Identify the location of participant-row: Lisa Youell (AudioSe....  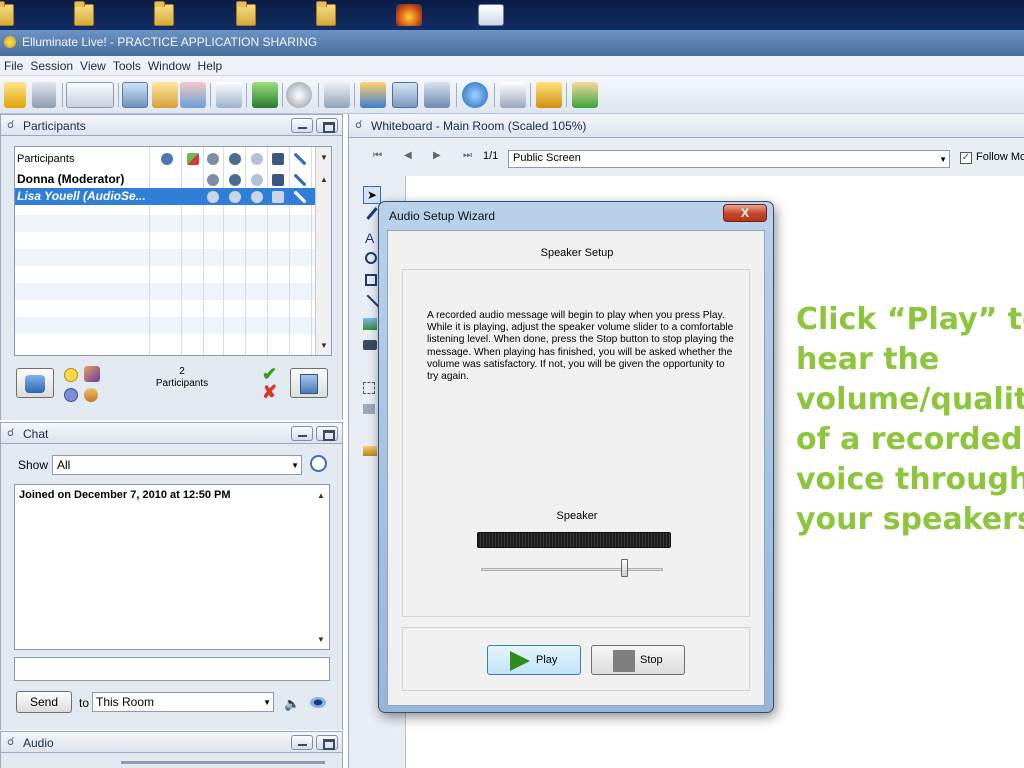
(165, 196).